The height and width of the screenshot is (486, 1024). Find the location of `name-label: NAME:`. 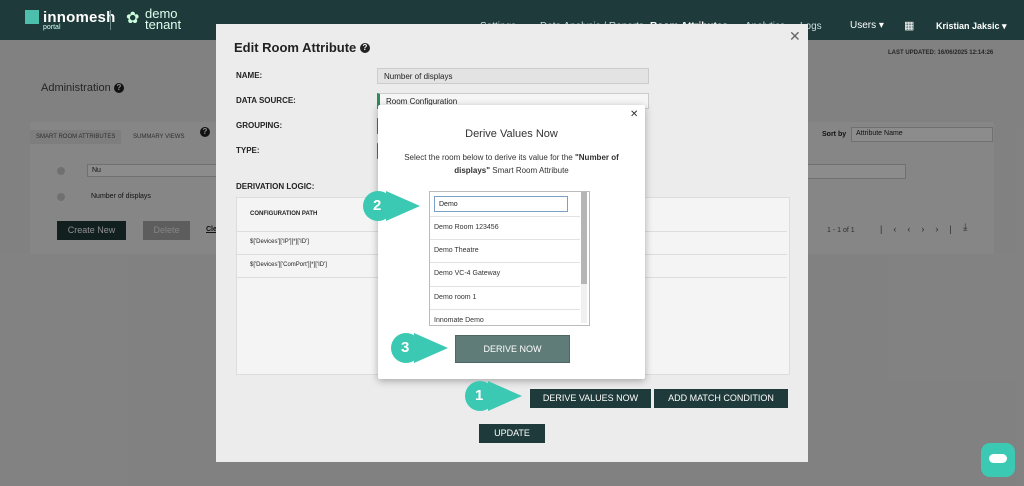

name-label: NAME: is located at coordinates (249, 75).